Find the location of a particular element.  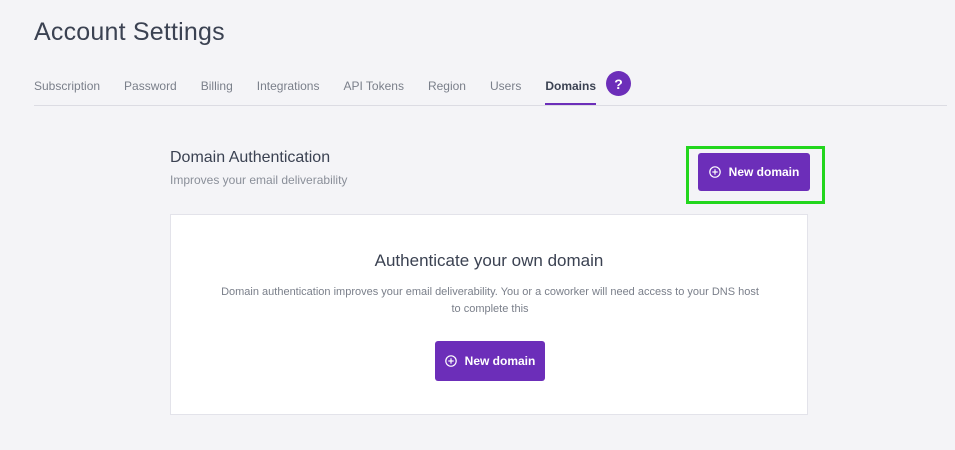

tab-subscription: Subscription is located at coordinates (67, 82).